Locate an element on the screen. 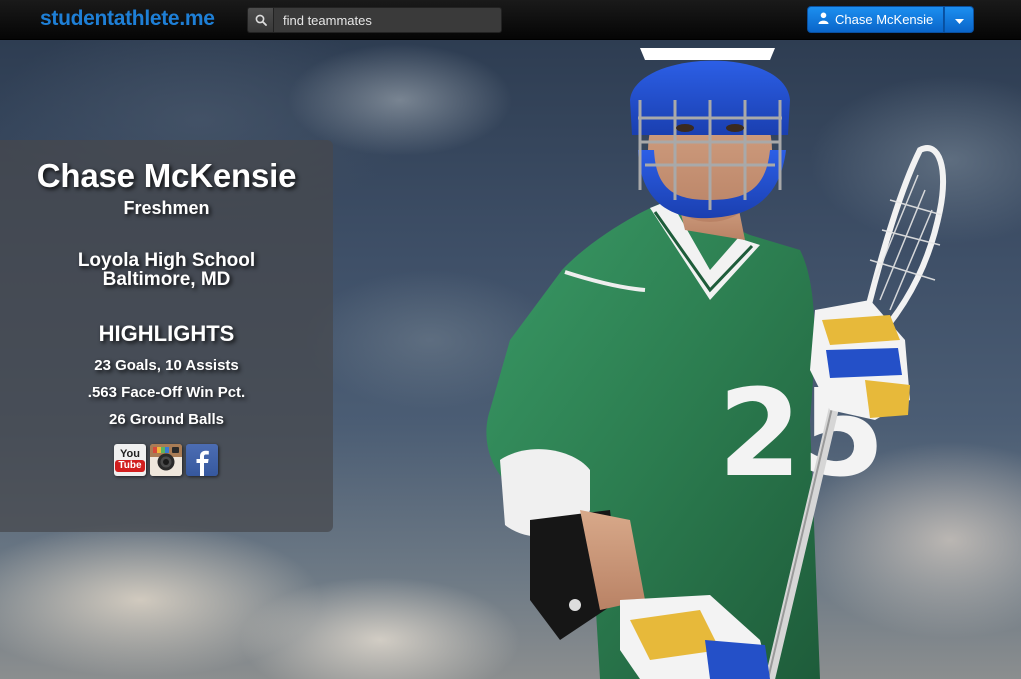 The width and height of the screenshot is (1021, 679). user-icon is located at coordinates (823, 19).